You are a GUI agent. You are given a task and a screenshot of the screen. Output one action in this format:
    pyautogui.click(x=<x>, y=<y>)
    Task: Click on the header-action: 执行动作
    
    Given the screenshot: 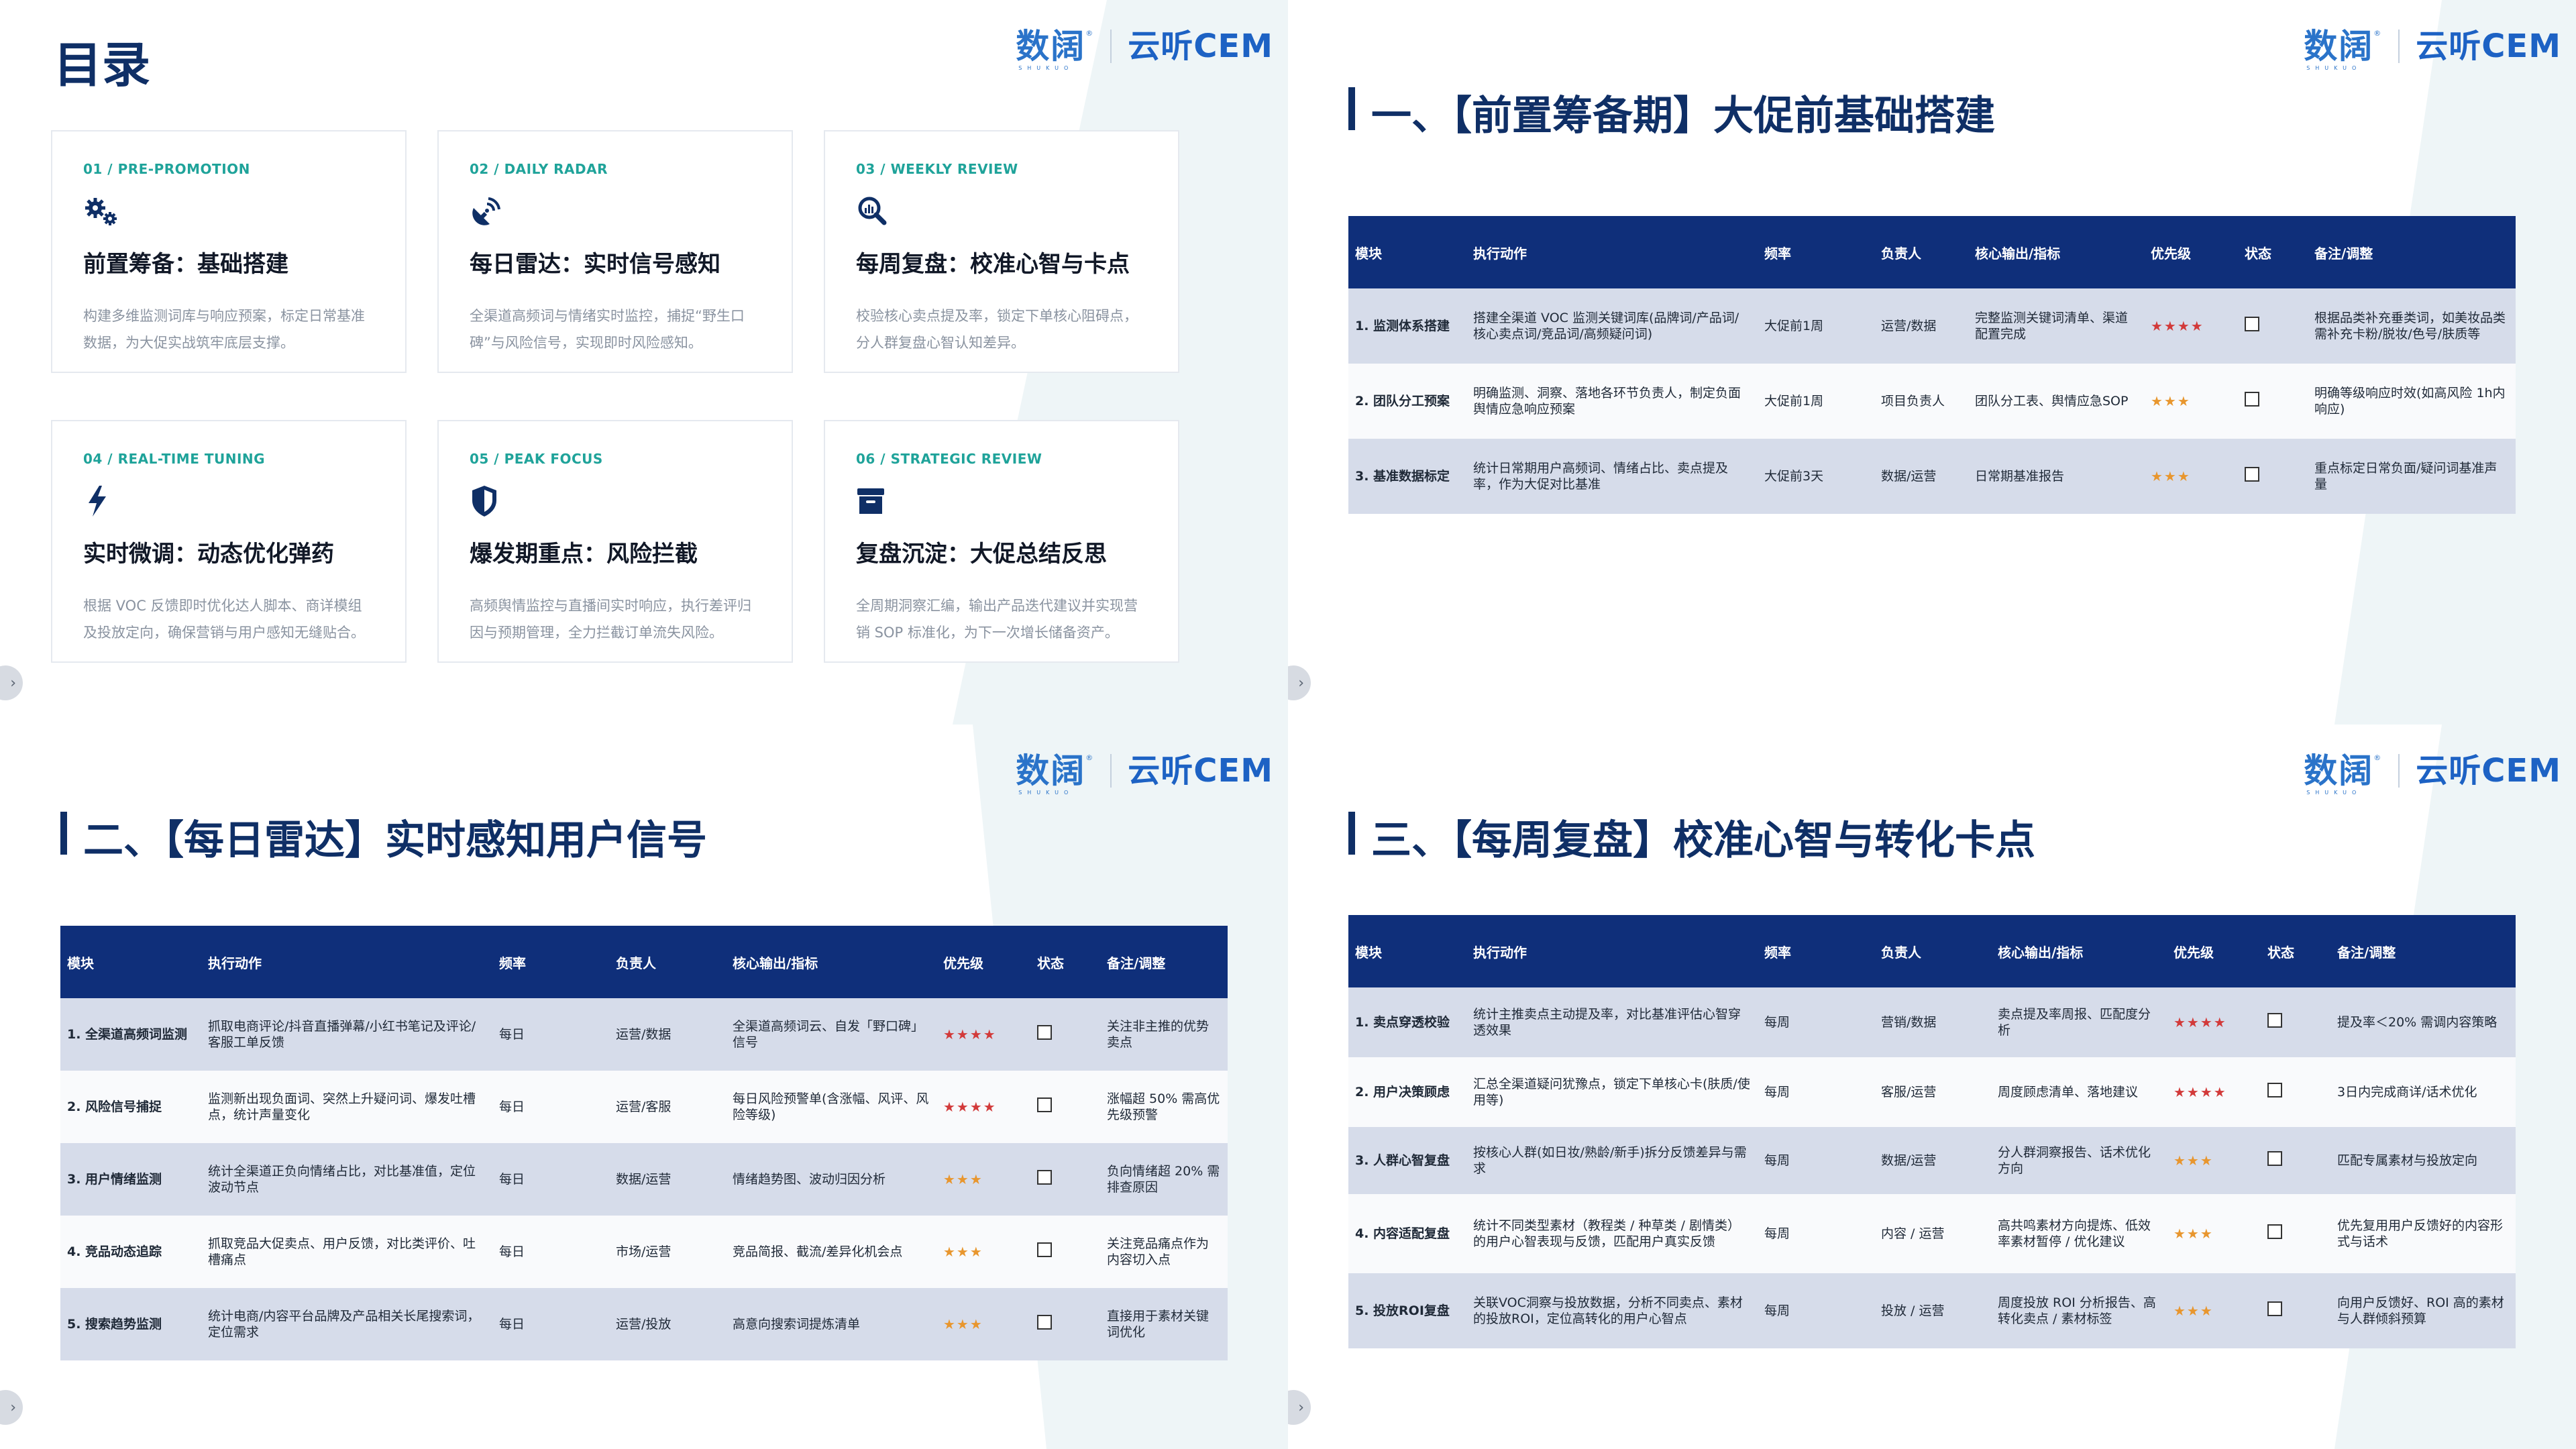 What is the action you would take?
    pyautogui.click(x=1612, y=951)
    